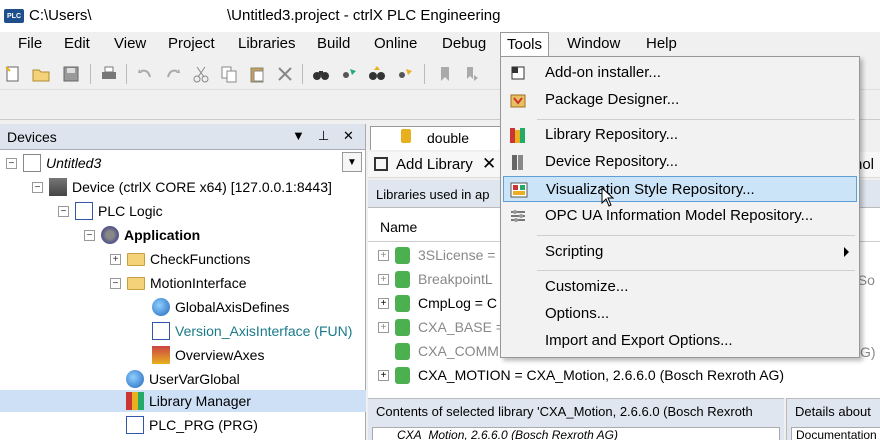 This screenshot has height=440, width=880. I want to click on menu-tools: Tools, so click(525, 44).